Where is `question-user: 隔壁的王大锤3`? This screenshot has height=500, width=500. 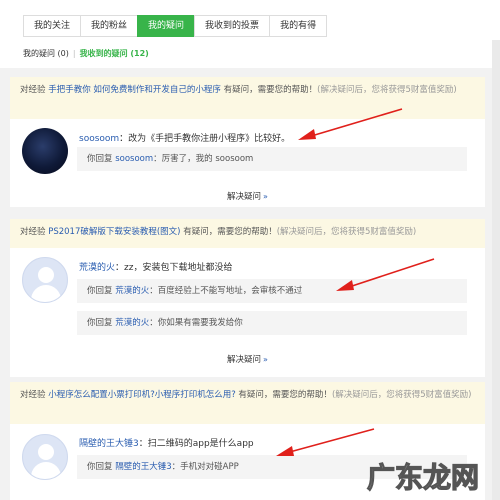
question-user: 隔壁的王大锤3 is located at coordinates (109, 444).